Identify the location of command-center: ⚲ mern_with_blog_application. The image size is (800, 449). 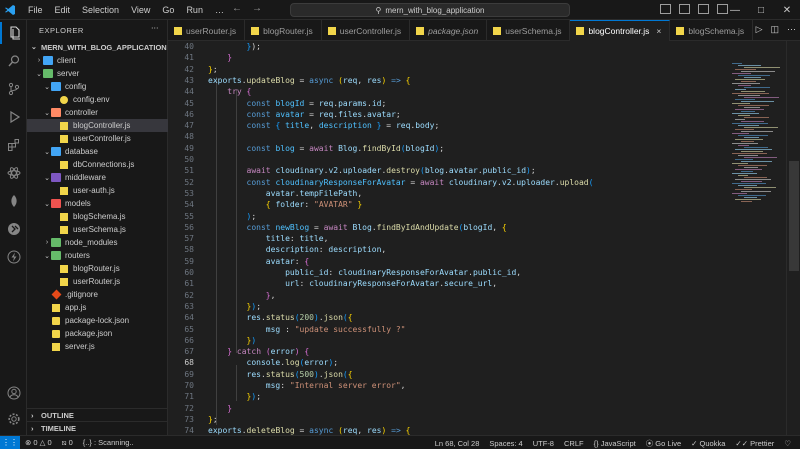
(430, 10).